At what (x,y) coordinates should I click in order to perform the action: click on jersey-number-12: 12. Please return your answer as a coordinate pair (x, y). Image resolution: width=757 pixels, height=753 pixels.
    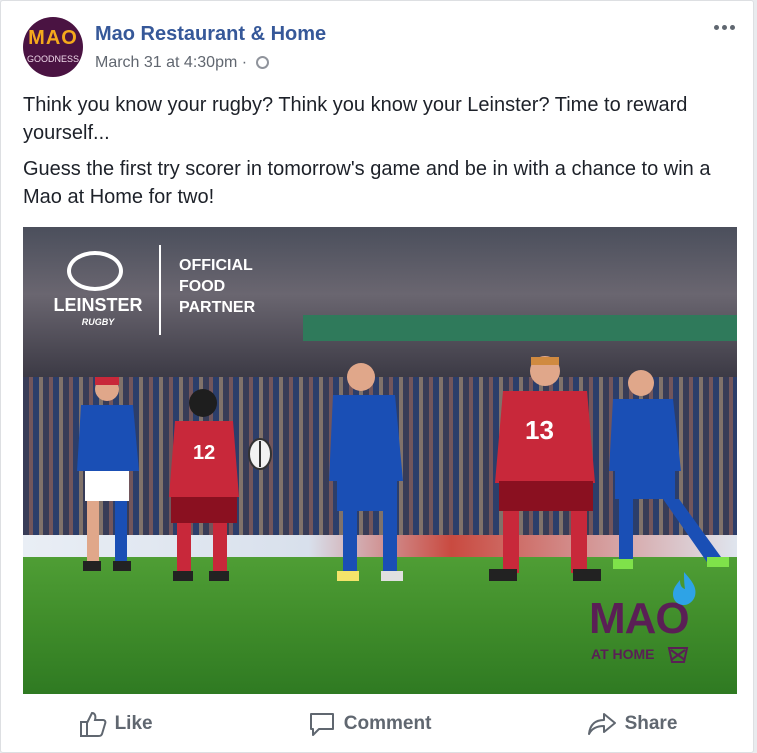
    Looking at the image, I should click on (204, 453).